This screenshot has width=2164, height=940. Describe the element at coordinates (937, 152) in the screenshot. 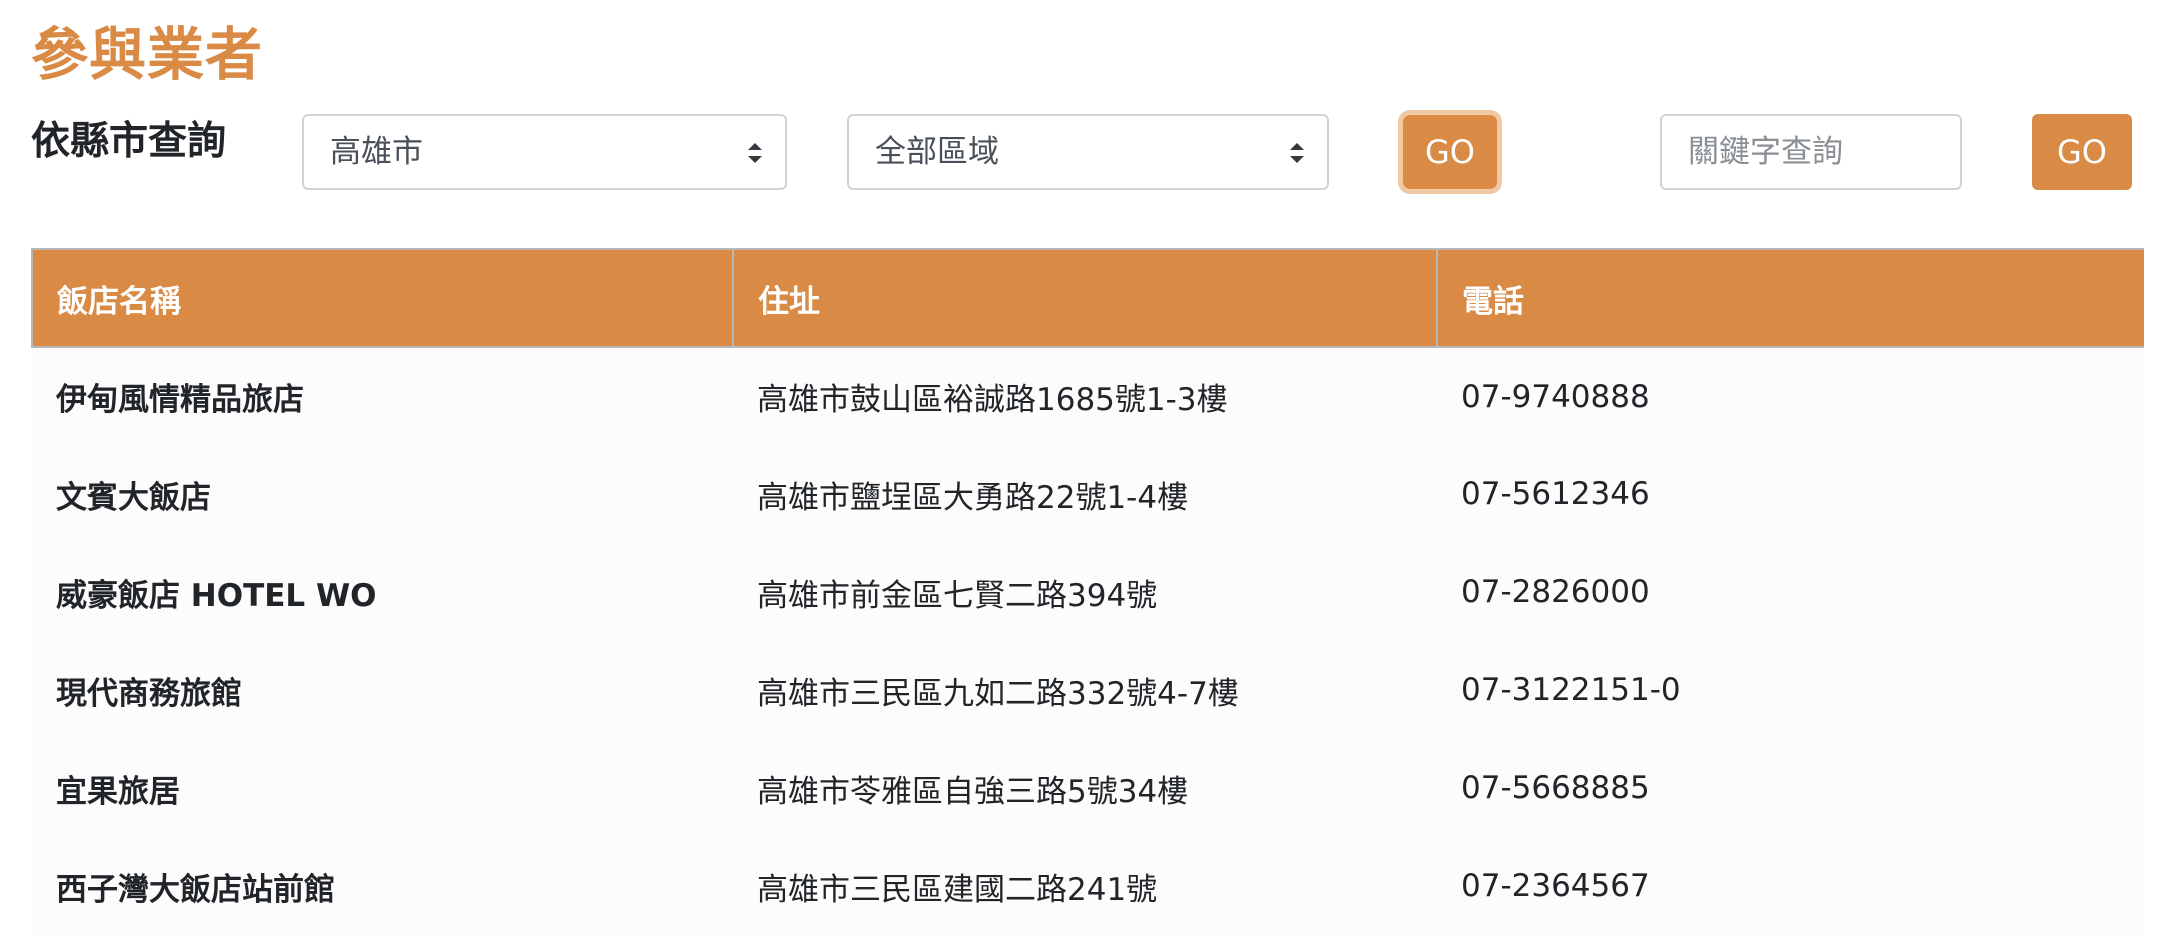

I see `area-select-value: 全部區域` at that location.